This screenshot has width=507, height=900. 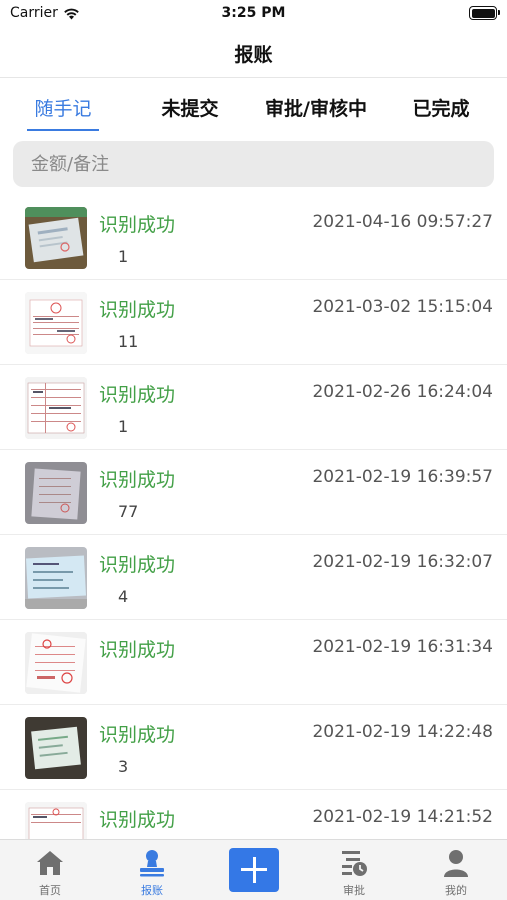 I want to click on tab-completed: 已完成, so click(x=441, y=112).